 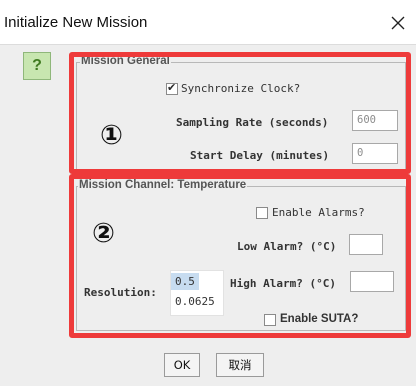 What do you see at coordinates (103, 233) in the screenshot?
I see `section-badge-2: ②` at bounding box center [103, 233].